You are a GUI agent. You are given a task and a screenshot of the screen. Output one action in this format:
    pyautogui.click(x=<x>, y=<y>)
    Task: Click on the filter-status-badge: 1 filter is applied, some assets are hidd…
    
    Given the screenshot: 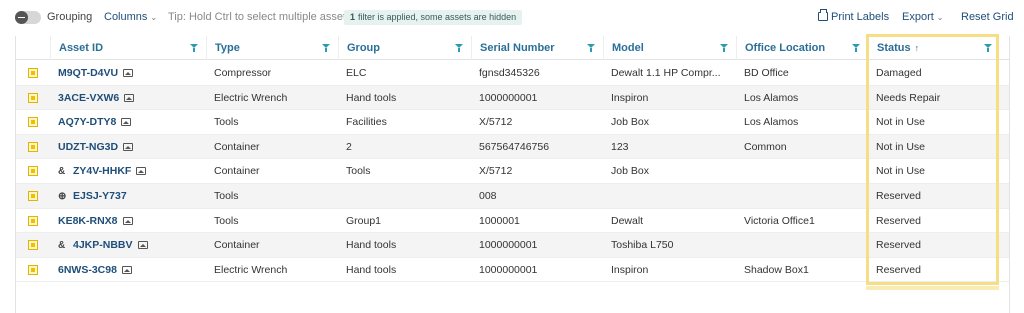 What is the action you would take?
    pyautogui.click(x=433, y=17)
    